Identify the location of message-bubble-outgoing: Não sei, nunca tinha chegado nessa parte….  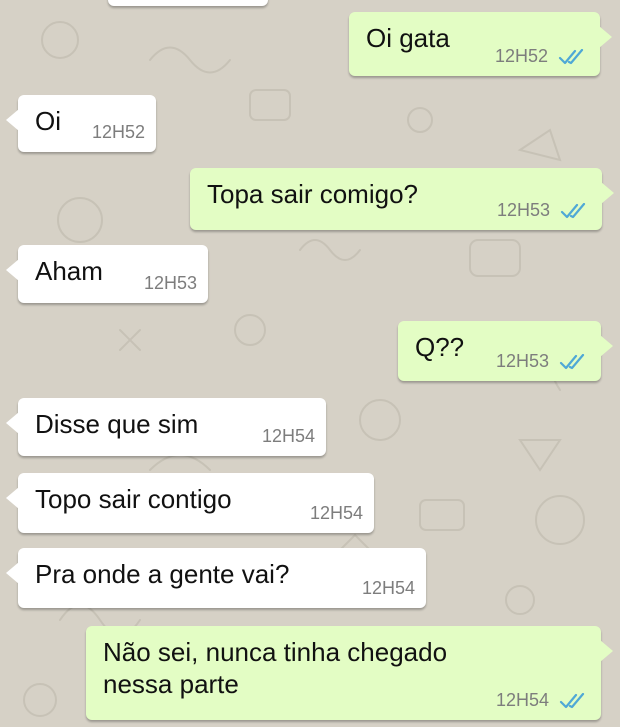
(349, 673).